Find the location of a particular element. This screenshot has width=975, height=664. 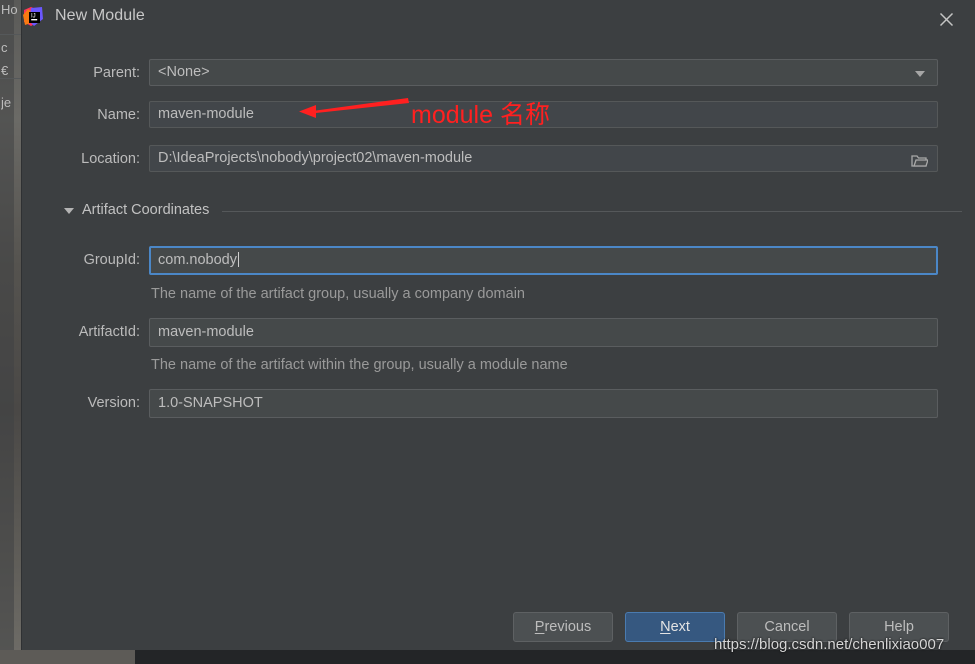

close-icon is located at coordinates (946, 19).